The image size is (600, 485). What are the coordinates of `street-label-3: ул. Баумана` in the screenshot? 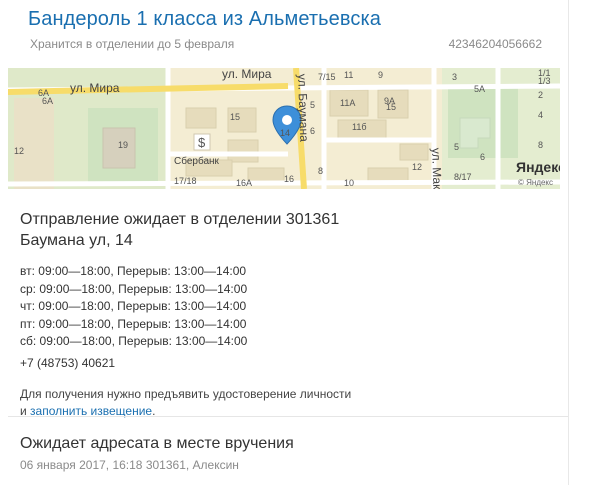 It's located at (303, 108).